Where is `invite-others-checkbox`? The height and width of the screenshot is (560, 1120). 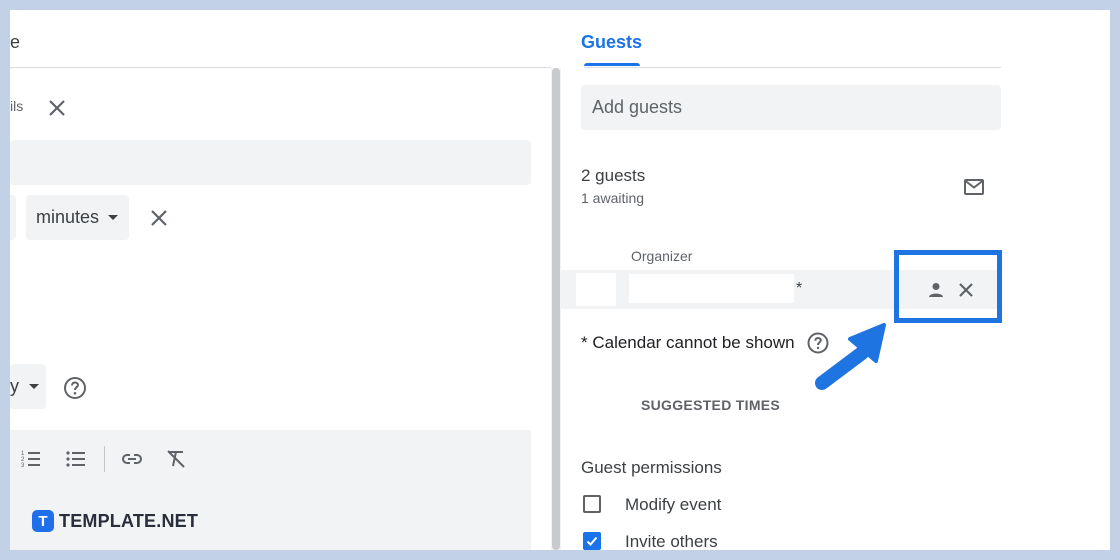 invite-others-checkbox is located at coordinates (592, 541).